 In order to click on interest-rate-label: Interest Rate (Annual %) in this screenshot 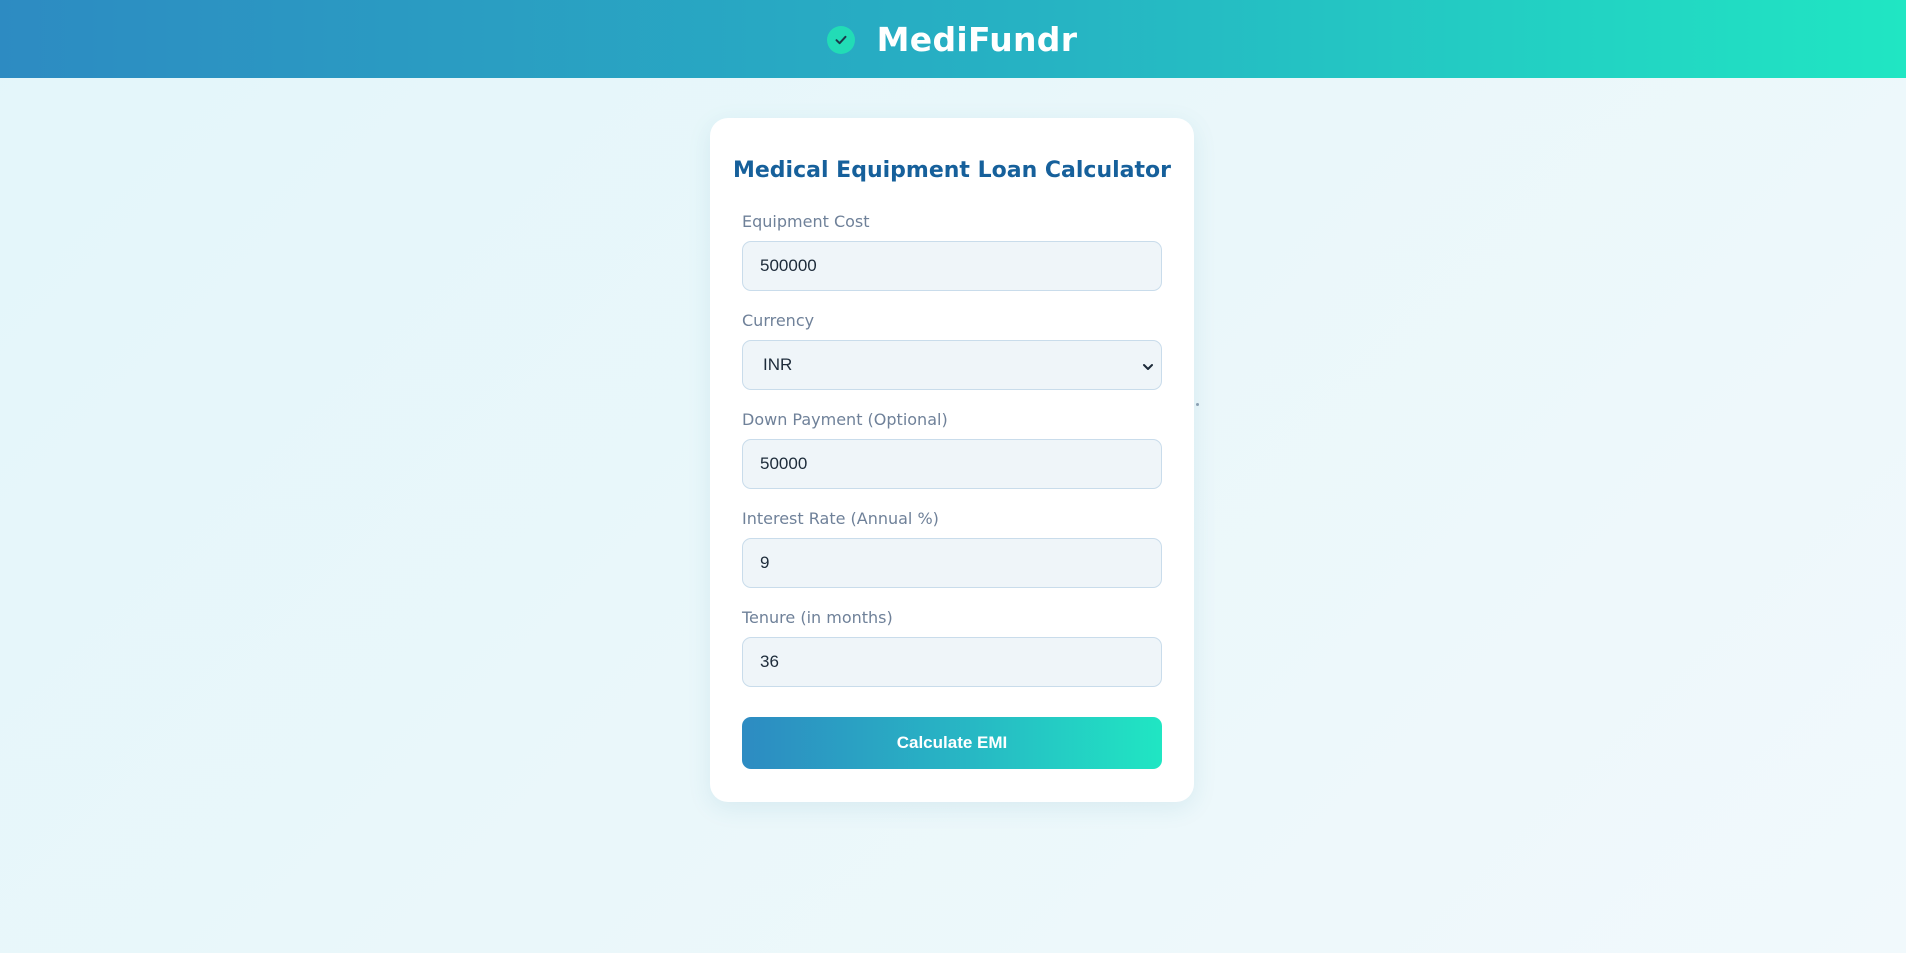, I will do `click(840, 518)`.